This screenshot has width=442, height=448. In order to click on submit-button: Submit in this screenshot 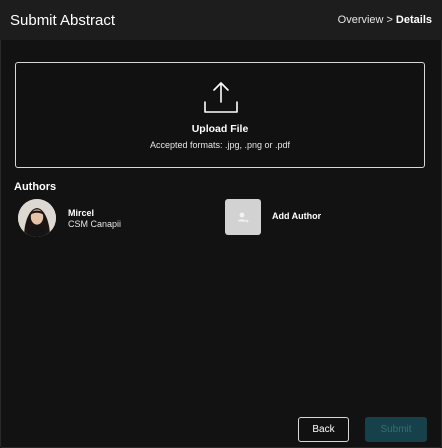, I will do `click(396, 429)`.